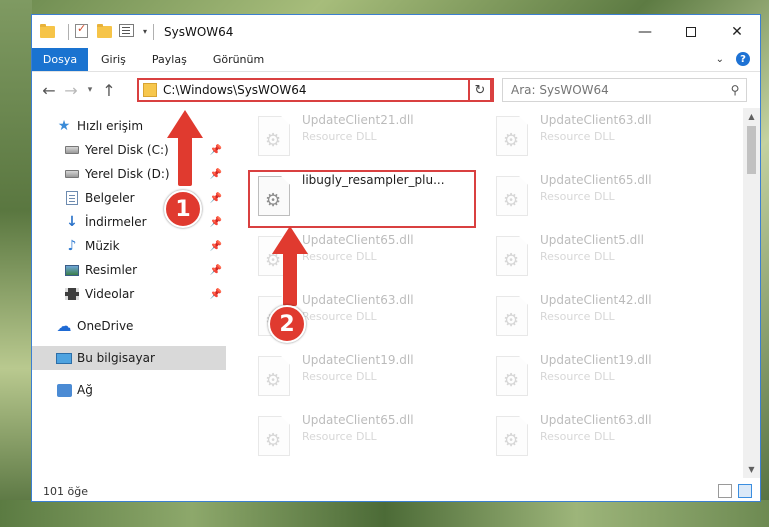  What do you see at coordinates (183, 209) in the screenshot?
I see `step-1-badge: 1` at bounding box center [183, 209].